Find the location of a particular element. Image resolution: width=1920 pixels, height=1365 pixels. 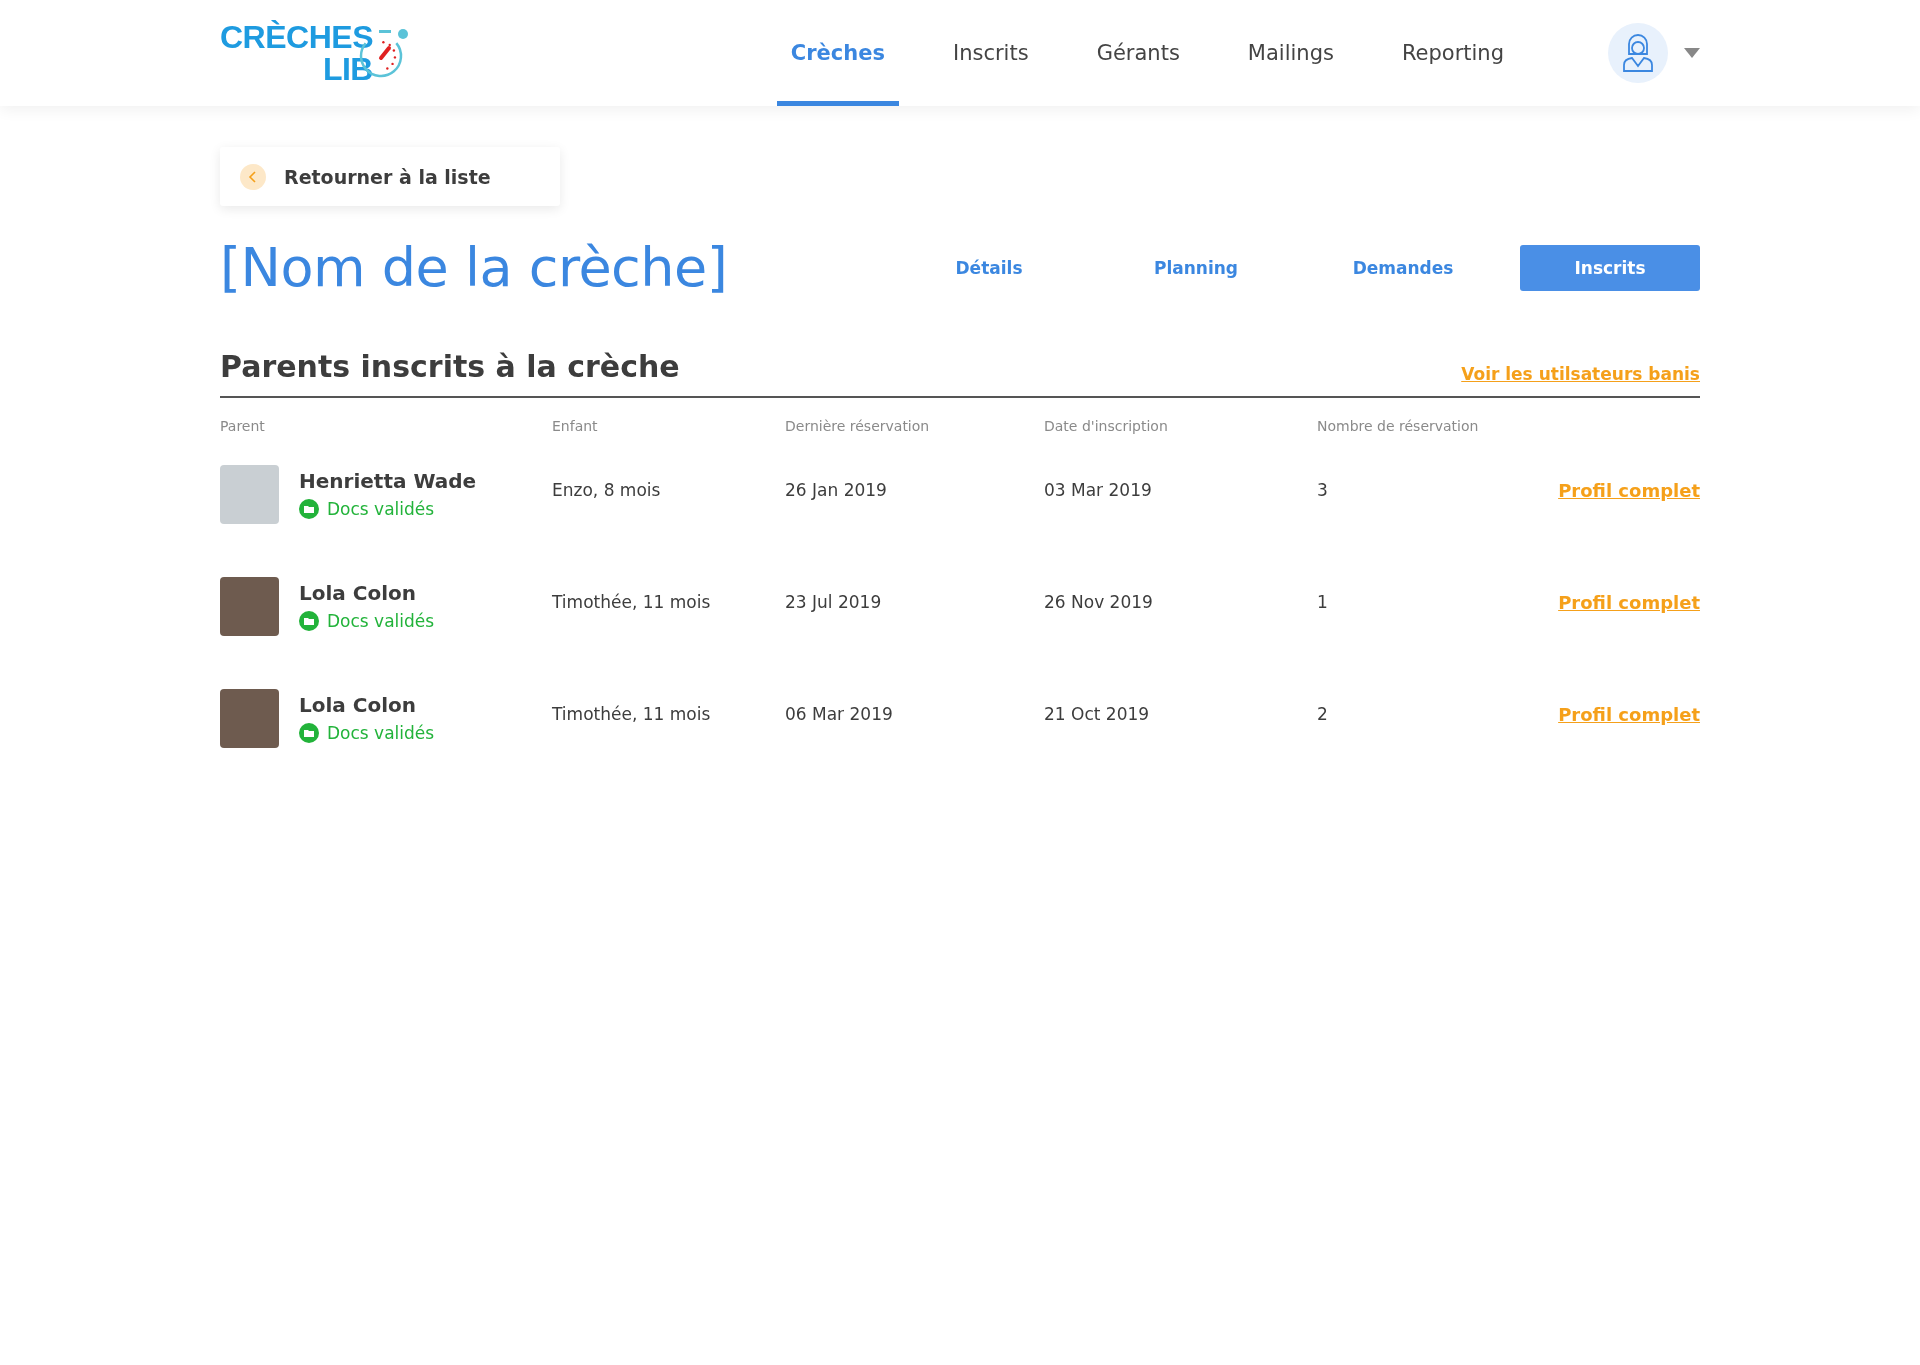

table-cell-text: 1 is located at coordinates (1323, 602).